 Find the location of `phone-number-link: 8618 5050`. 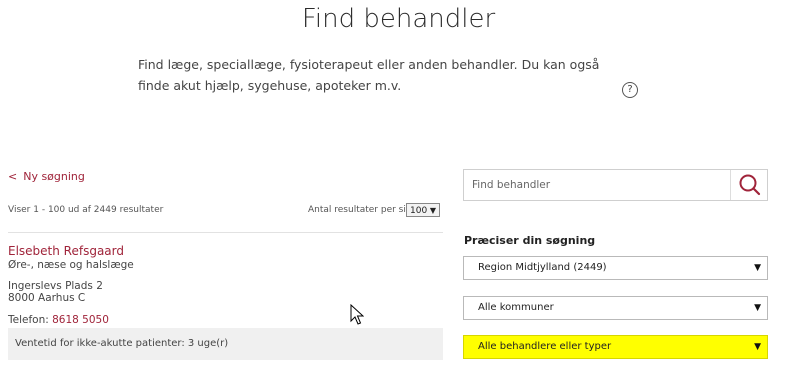

phone-number-link: 8618 5050 is located at coordinates (80, 320).